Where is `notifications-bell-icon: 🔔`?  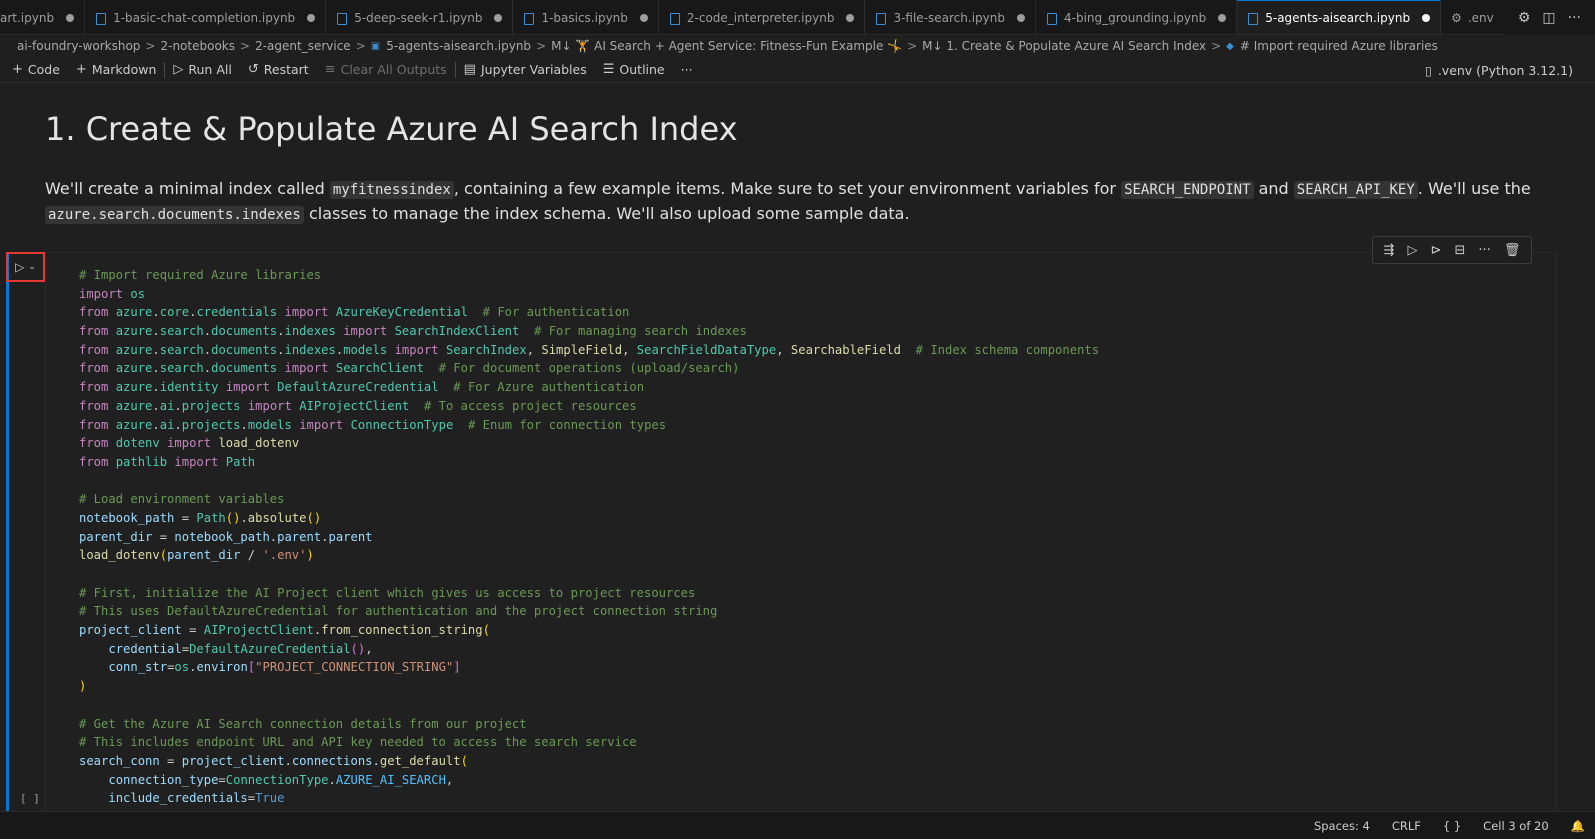 notifications-bell-icon: 🔔 is located at coordinates (1578, 826).